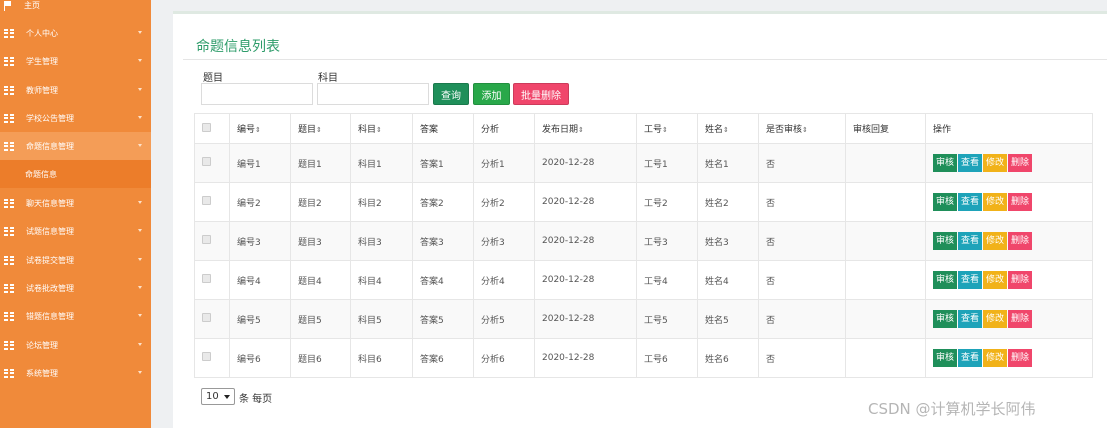  I want to click on cell-subject: 科目3, so click(381, 241).